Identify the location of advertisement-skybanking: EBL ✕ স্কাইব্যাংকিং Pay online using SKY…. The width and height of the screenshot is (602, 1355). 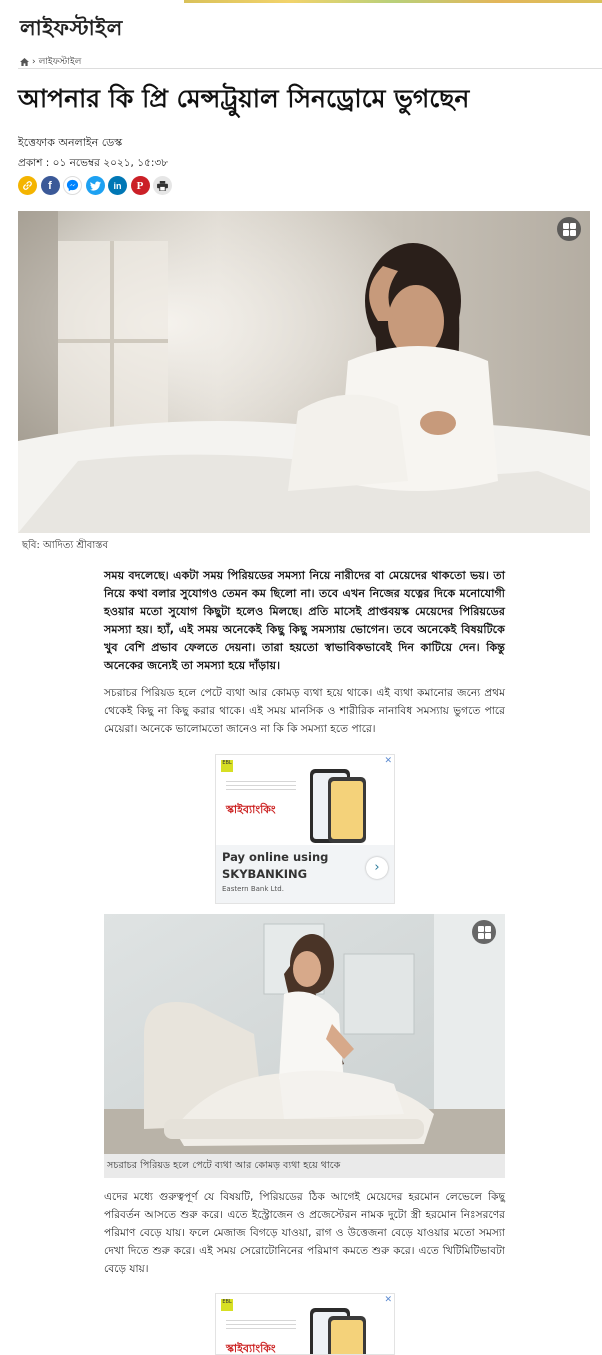
(305, 829).